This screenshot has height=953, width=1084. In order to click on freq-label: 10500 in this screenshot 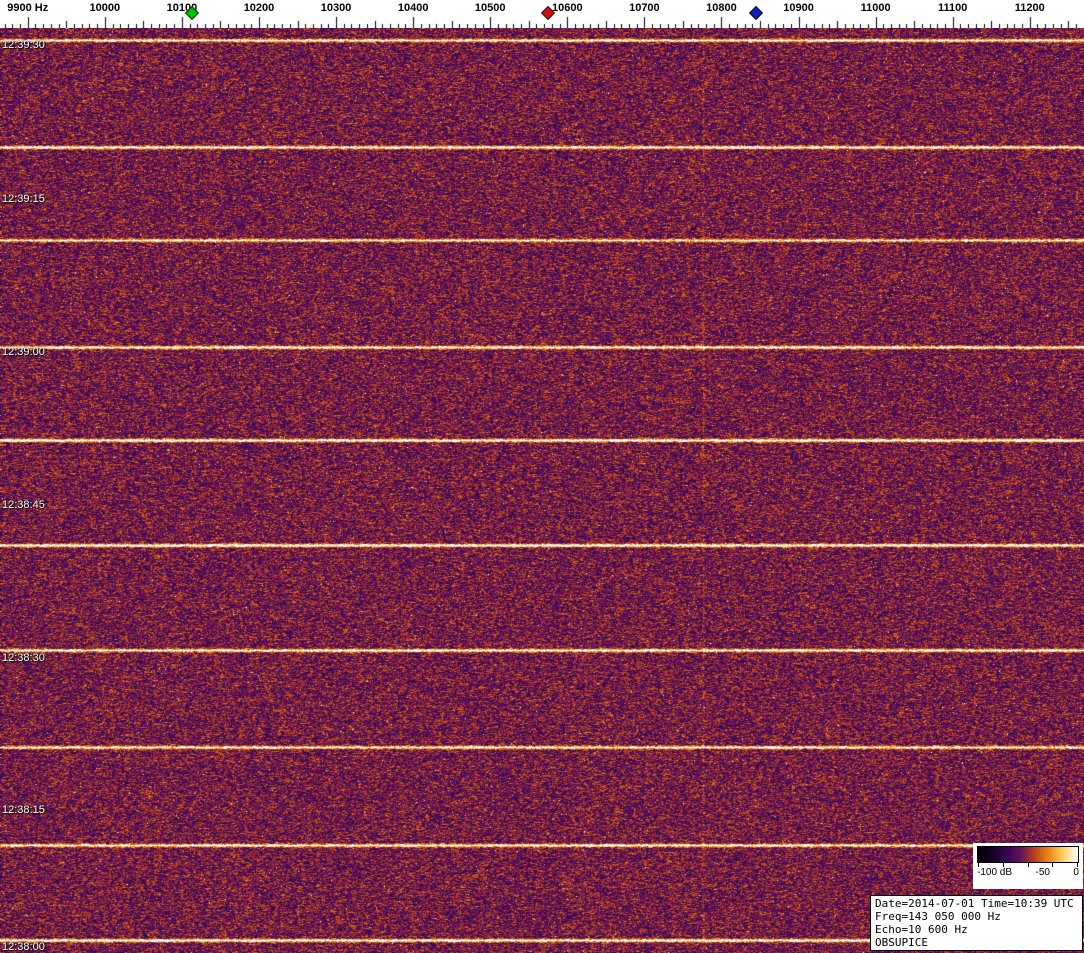, I will do `click(490, 8)`.